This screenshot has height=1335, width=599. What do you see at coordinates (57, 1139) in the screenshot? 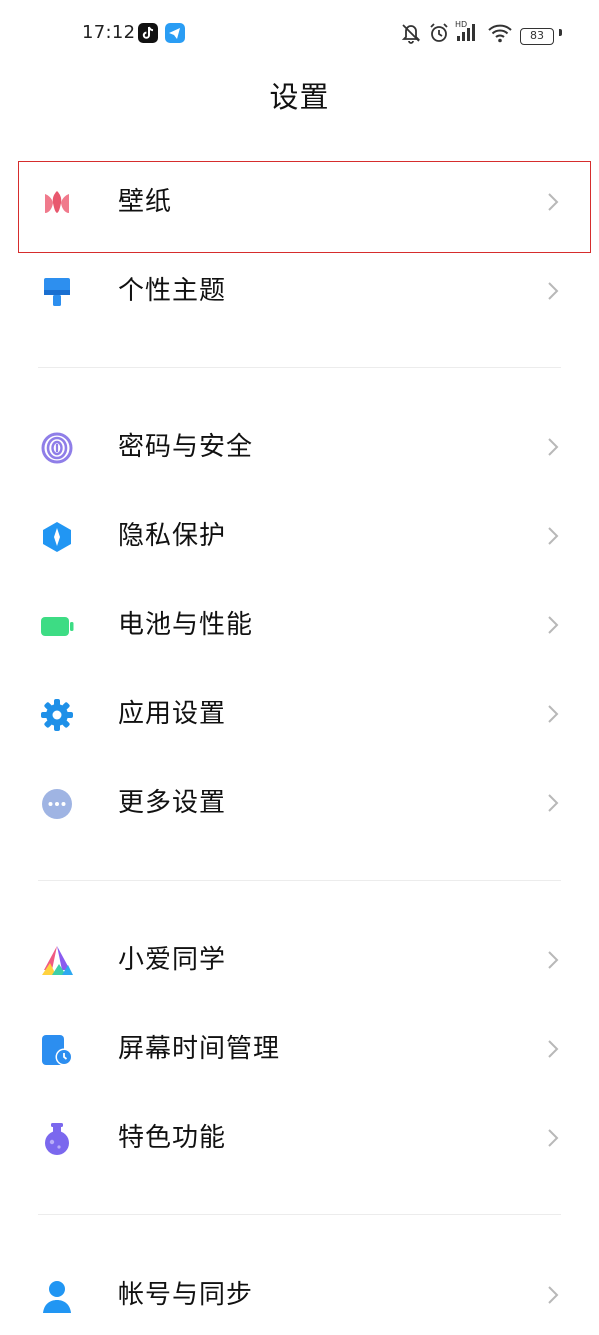
I see `flask-icon` at bounding box center [57, 1139].